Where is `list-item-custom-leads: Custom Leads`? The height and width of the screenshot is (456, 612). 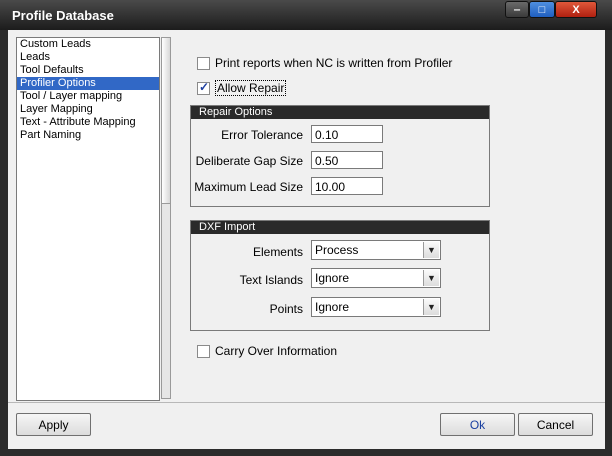
list-item-custom-leads: Custom Leads is located at coordinates (88, 44).